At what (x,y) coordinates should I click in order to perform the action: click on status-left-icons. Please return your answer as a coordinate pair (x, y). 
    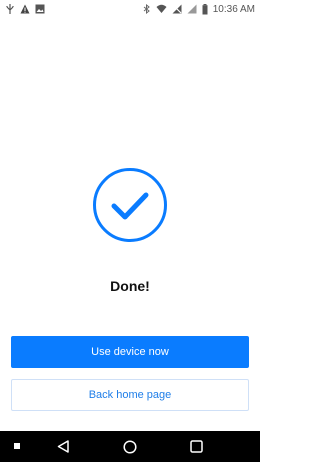
    Looking at the image, I should click on (25, 9).